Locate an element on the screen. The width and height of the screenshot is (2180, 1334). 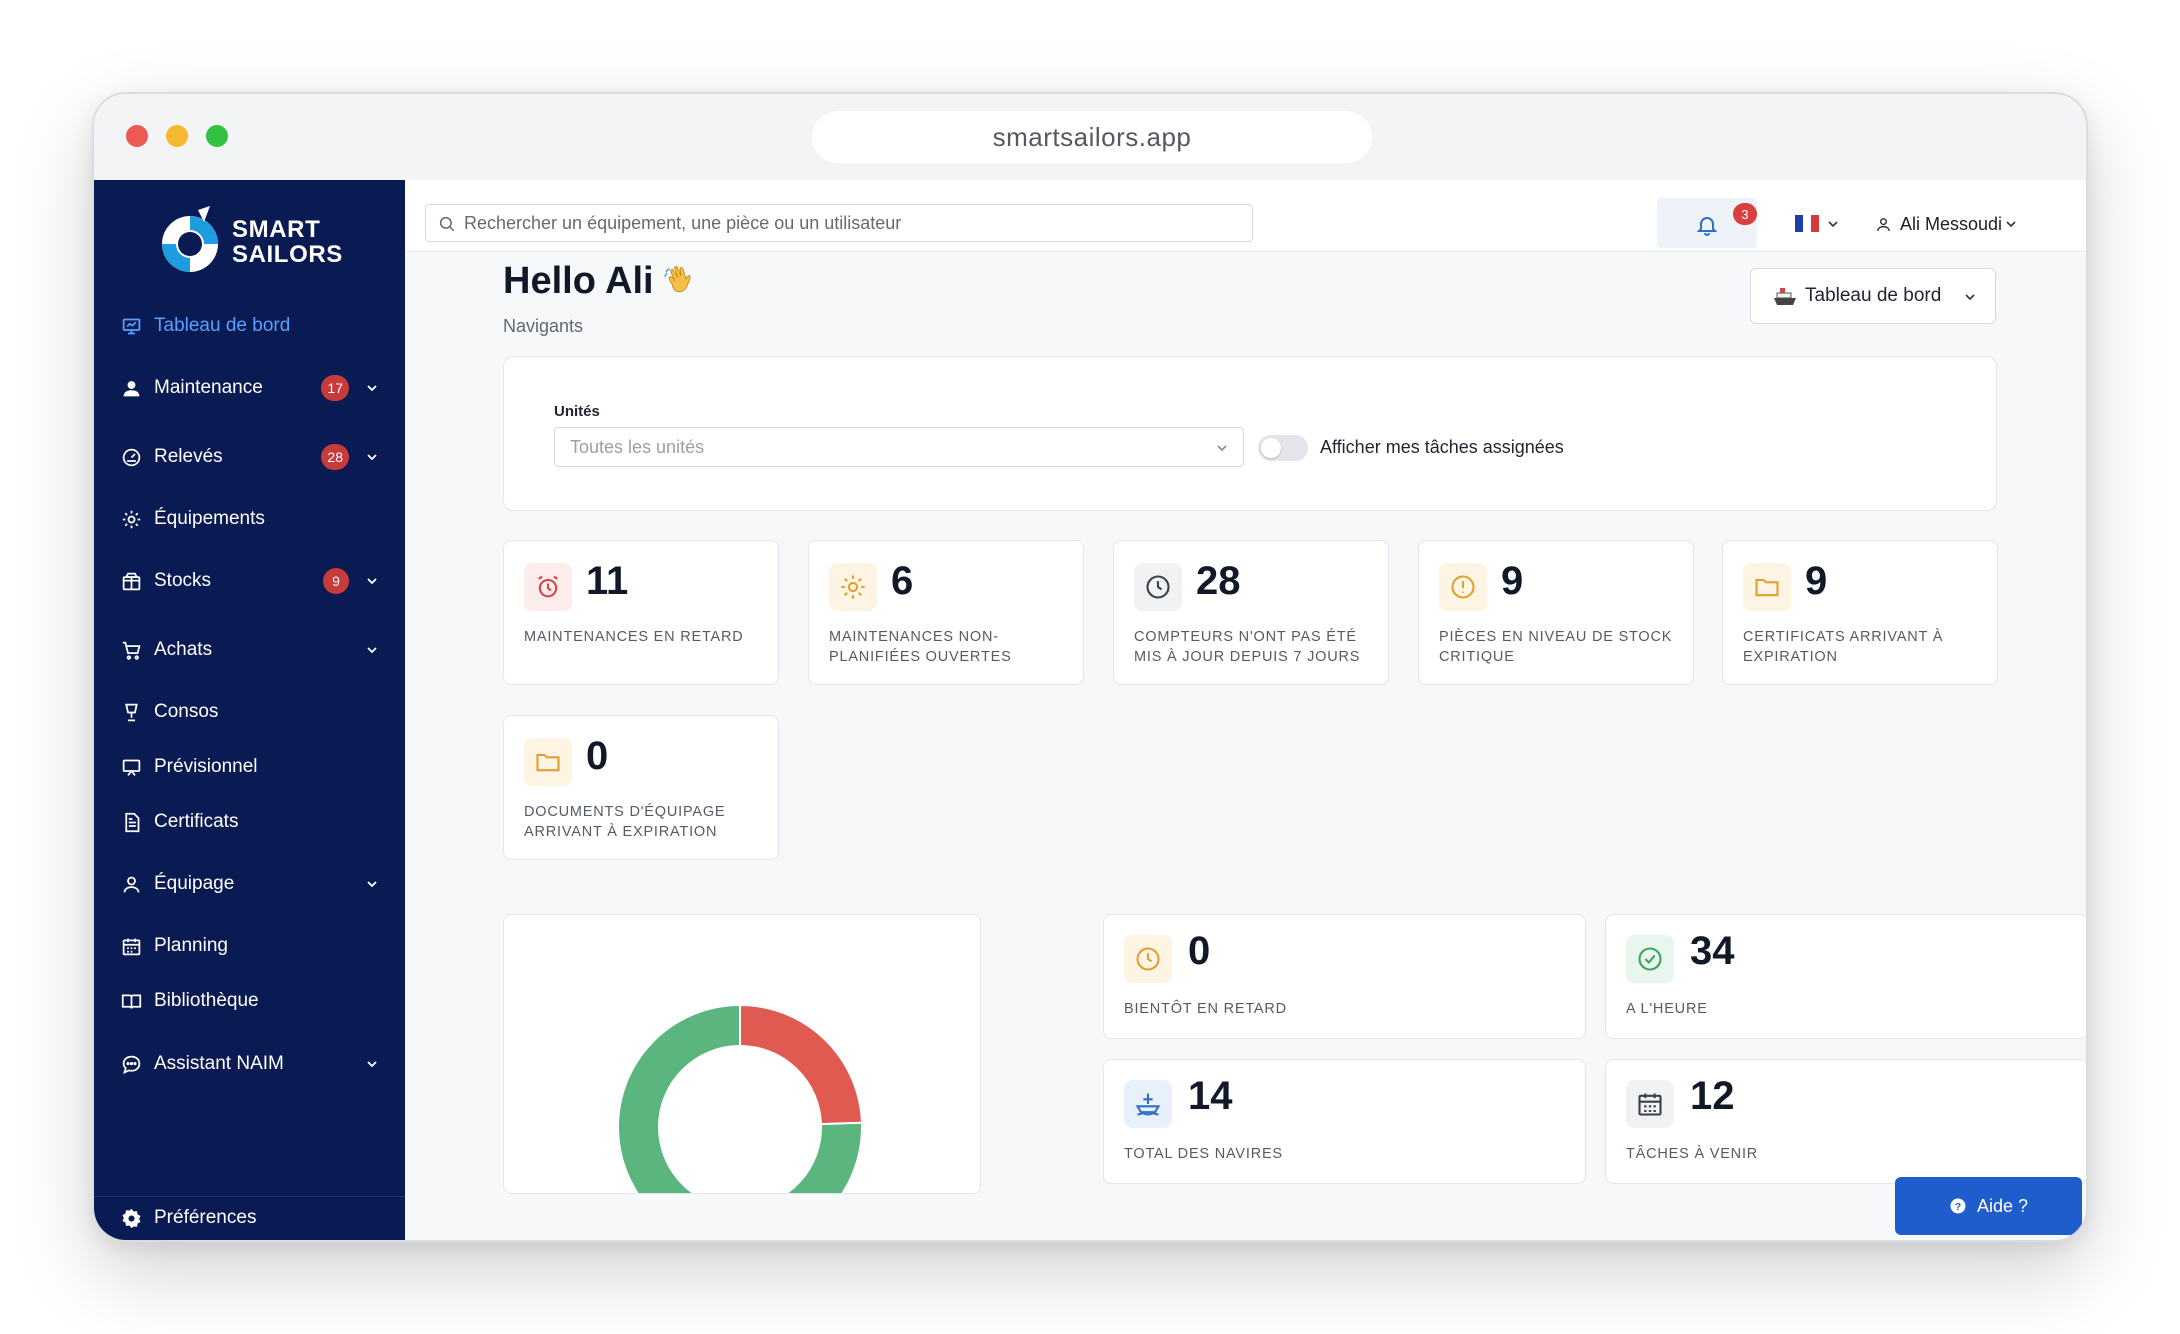
page-title: Hello Ali is located at coordinates (602, 281).